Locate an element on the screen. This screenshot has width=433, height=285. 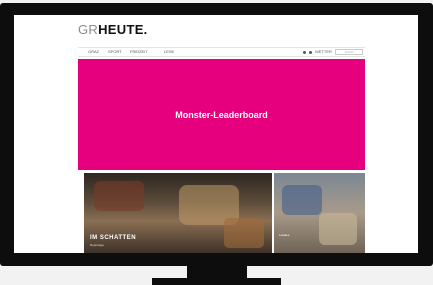
logo-main: HEUTE is located at coordinates (121, 29).